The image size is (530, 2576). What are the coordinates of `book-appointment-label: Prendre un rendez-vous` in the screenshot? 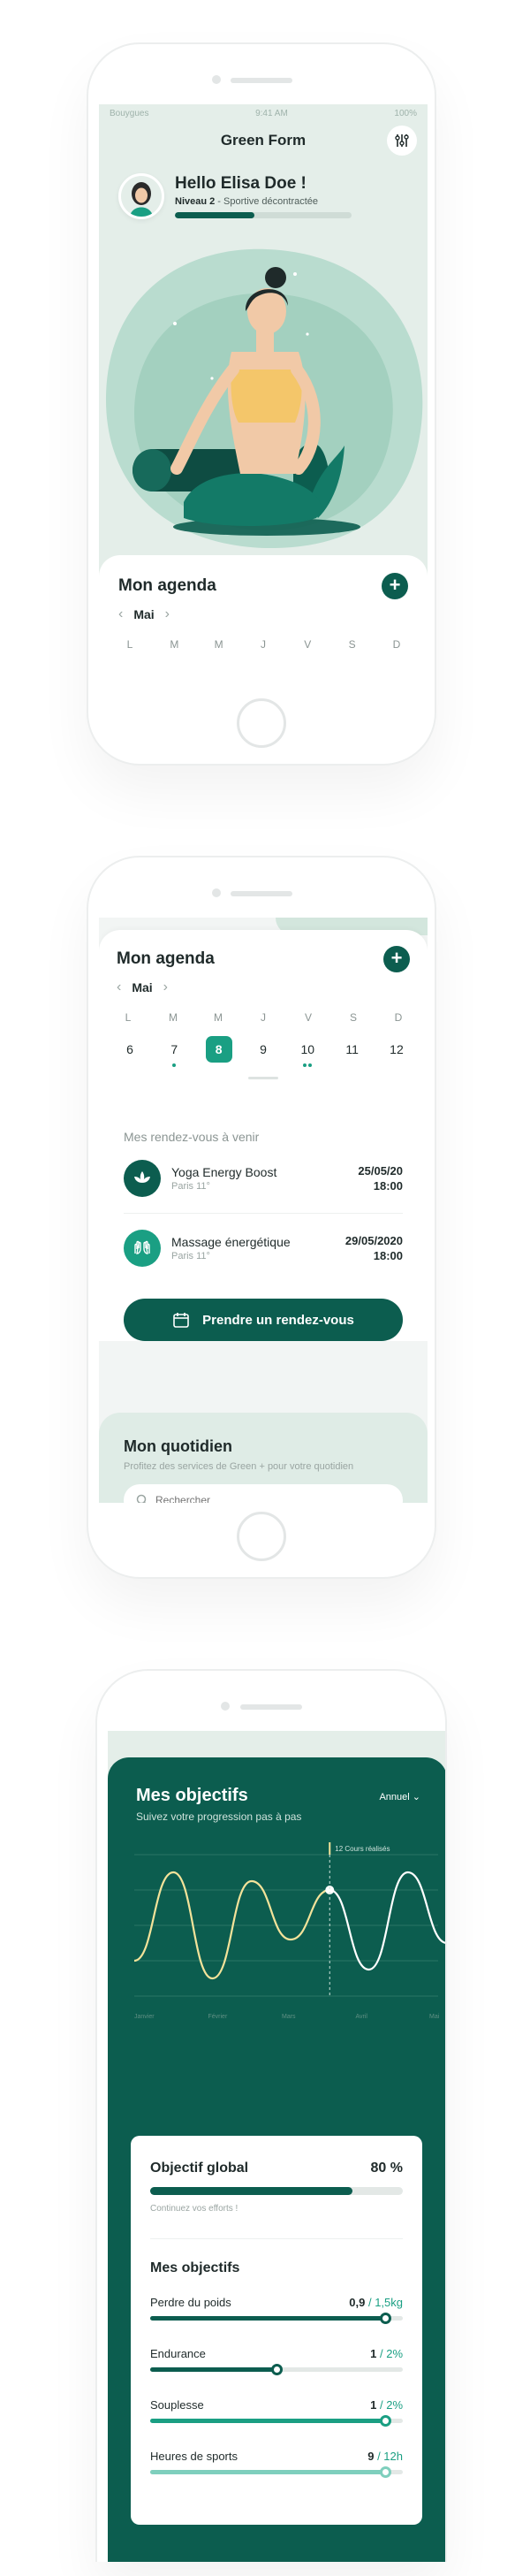 It's located at (278, 1320).